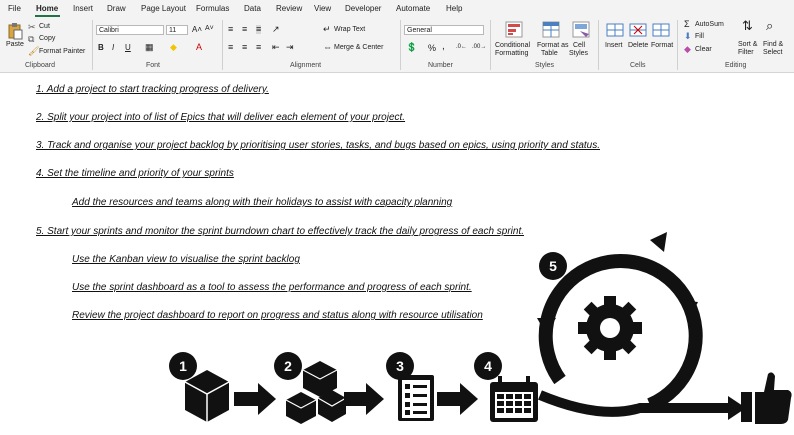 The image size is (794, 435). I want to click on checklist-icon, so click(416, 398).